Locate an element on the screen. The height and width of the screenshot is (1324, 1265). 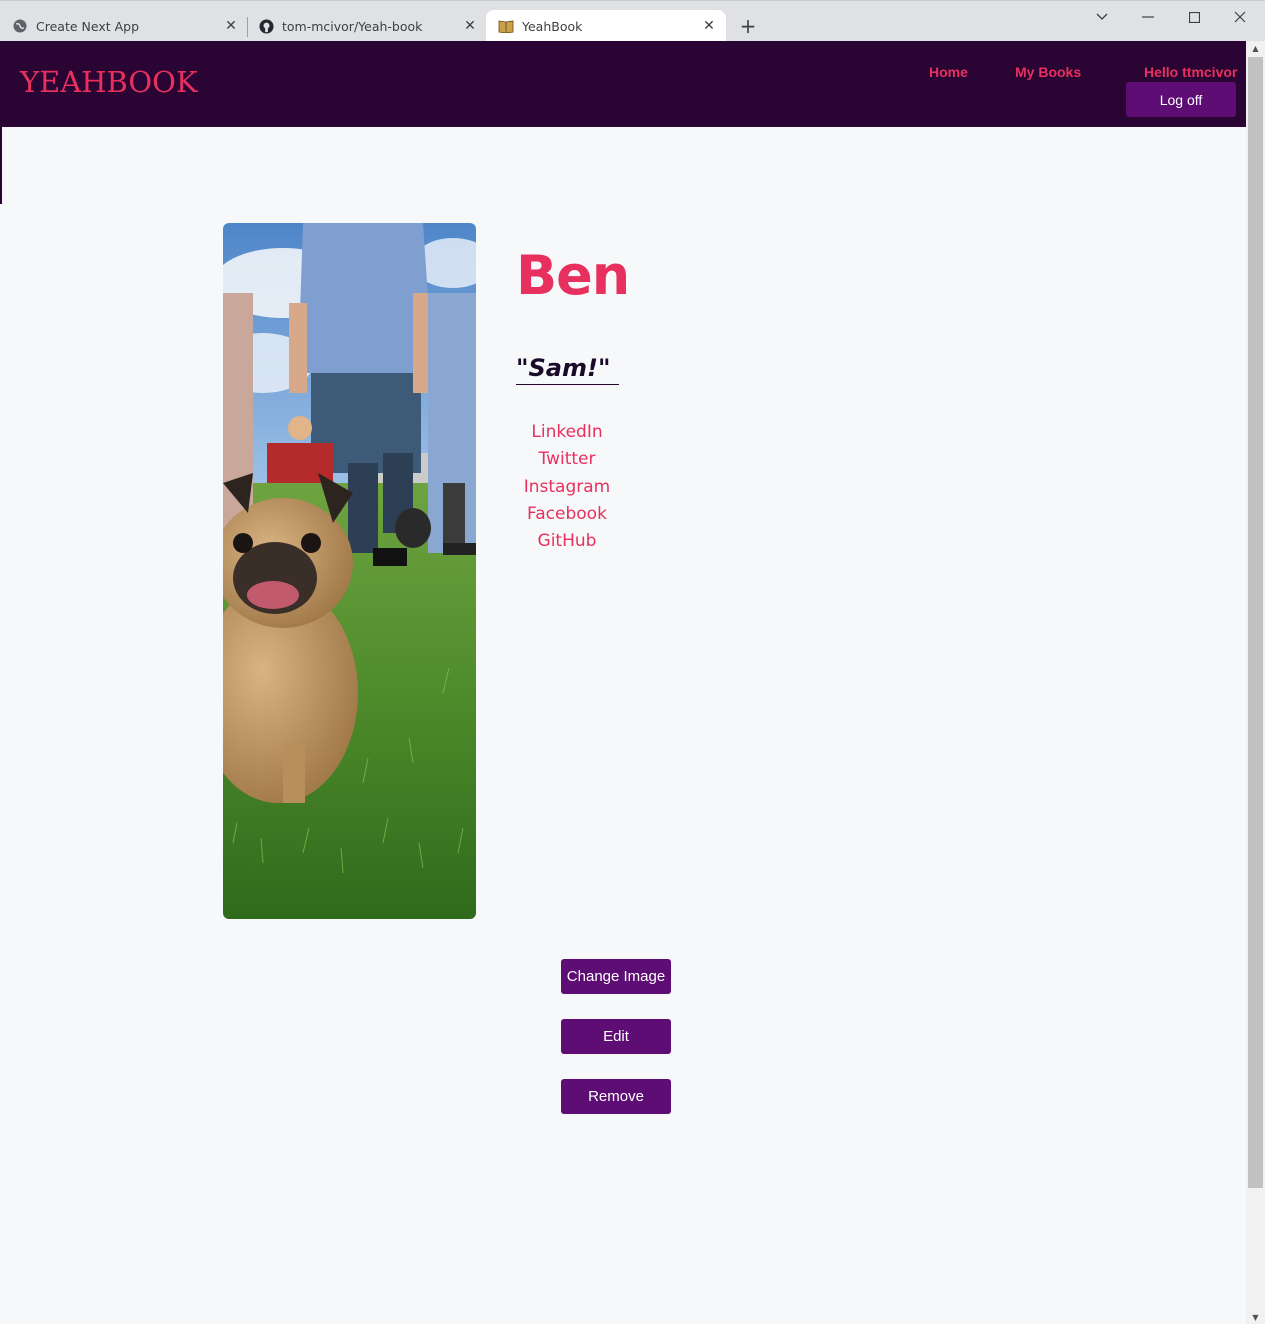
site-logo: YEAHBOOK is located at coordinates (109, 82).